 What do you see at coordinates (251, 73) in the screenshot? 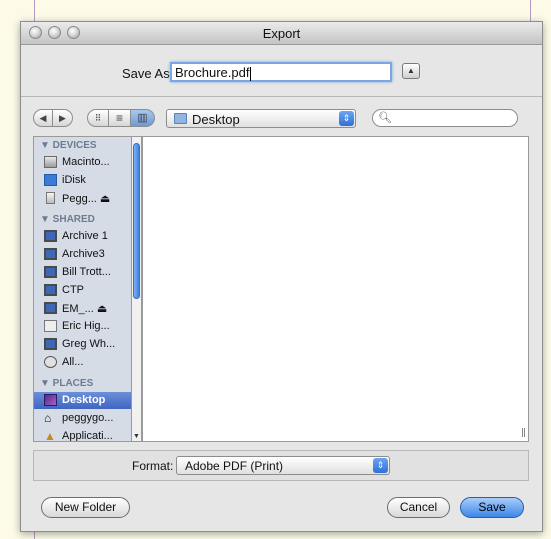
I see `text-caret` at bounding box center [251, 73].